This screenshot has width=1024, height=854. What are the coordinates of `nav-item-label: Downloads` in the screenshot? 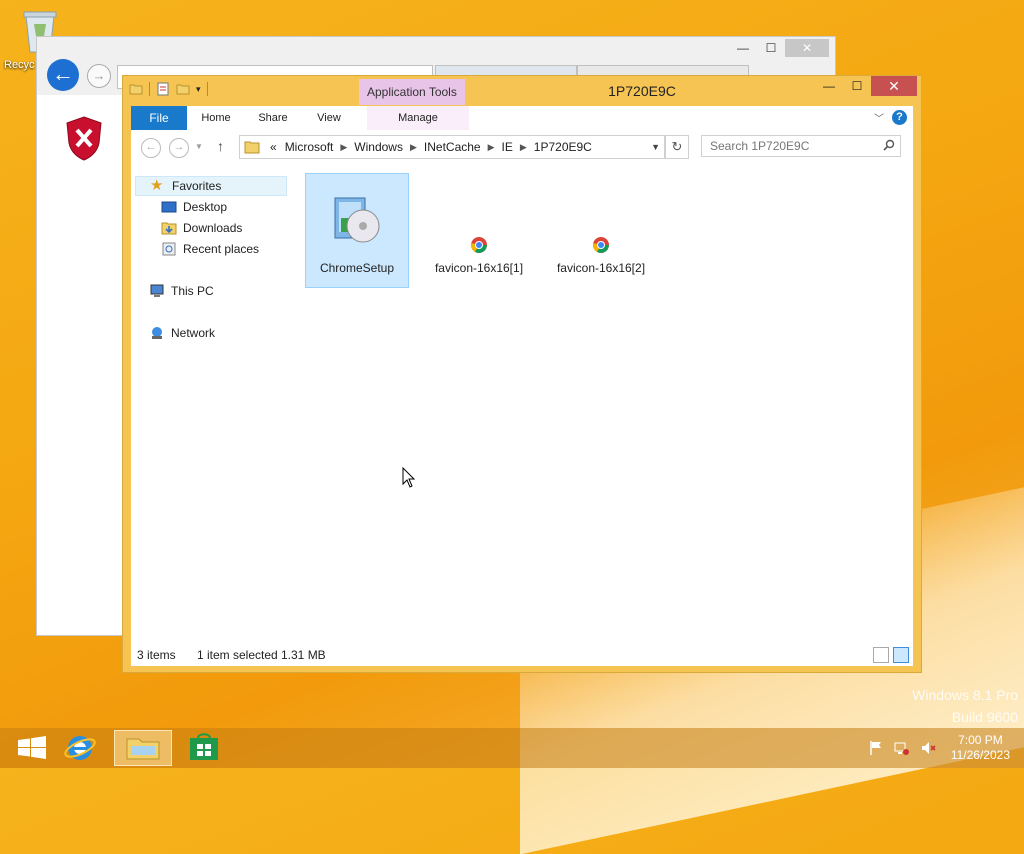 It's located at (213, 228).